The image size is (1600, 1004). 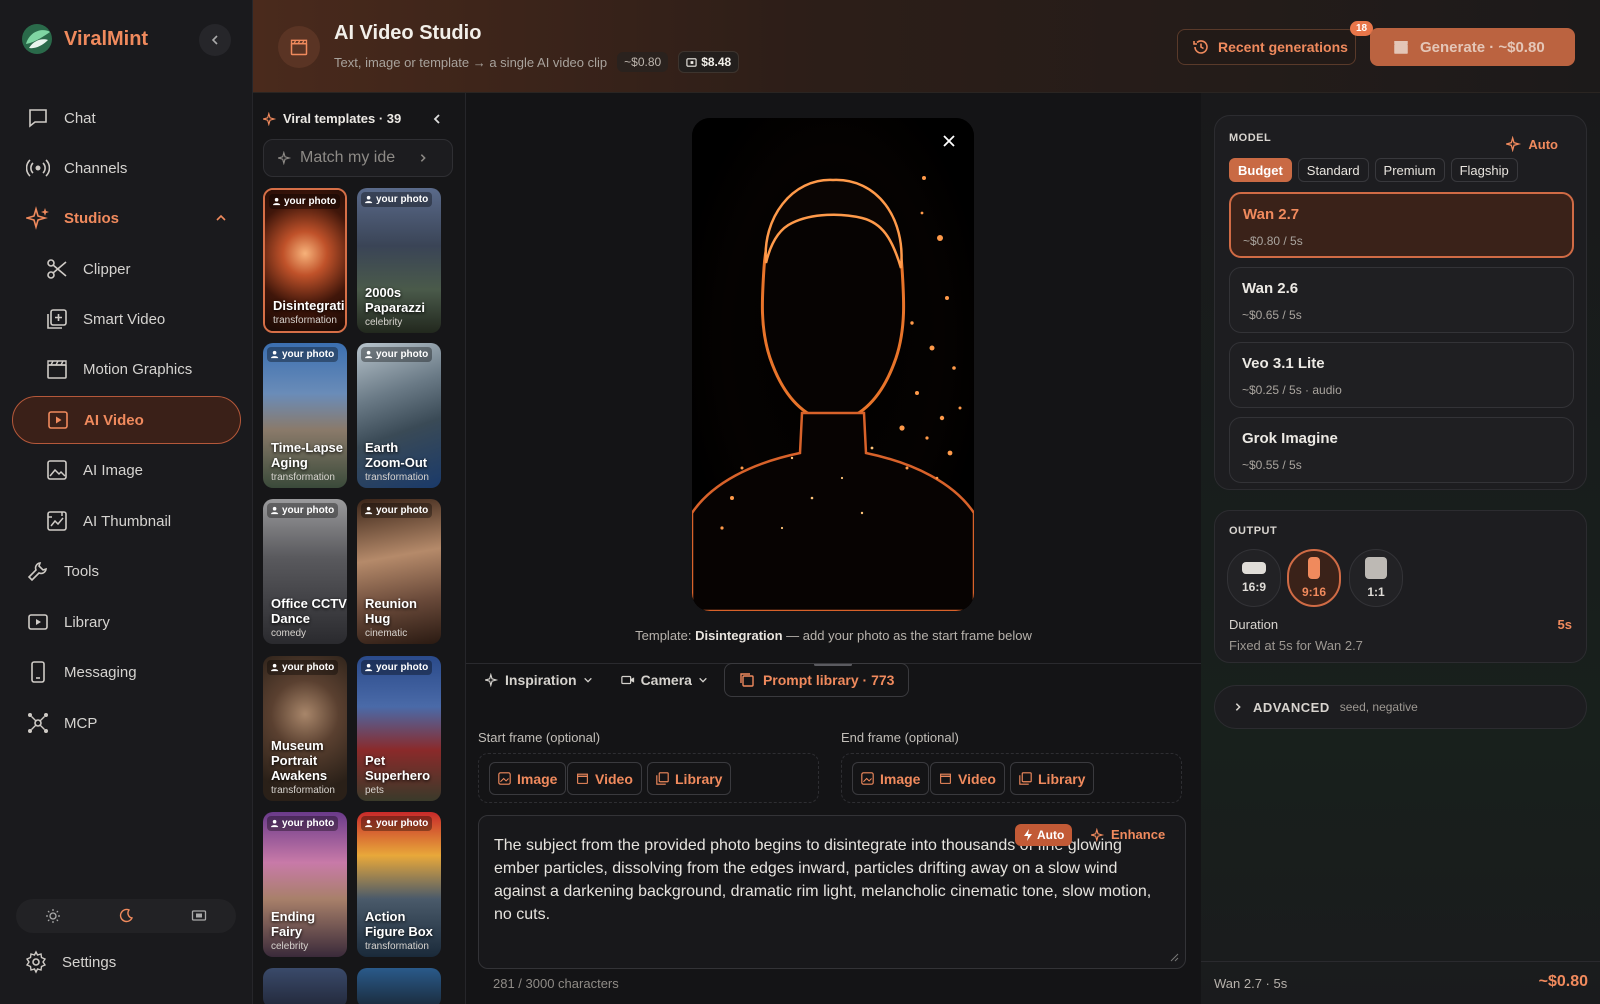 What do you see at coordinates (126, 319) in the screenshot?
I see `nav-item-smart-video: Smart Video` at bounding box center [126, 319].